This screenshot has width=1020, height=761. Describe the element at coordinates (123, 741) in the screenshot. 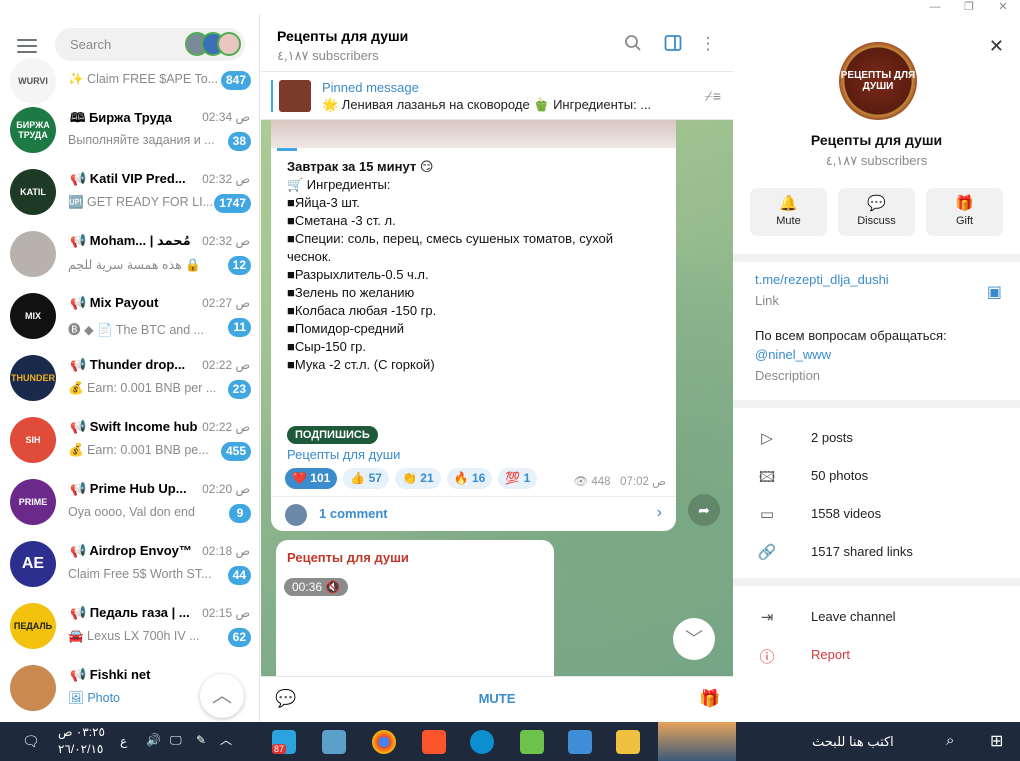

I see `language-indicator: ع` at that location.